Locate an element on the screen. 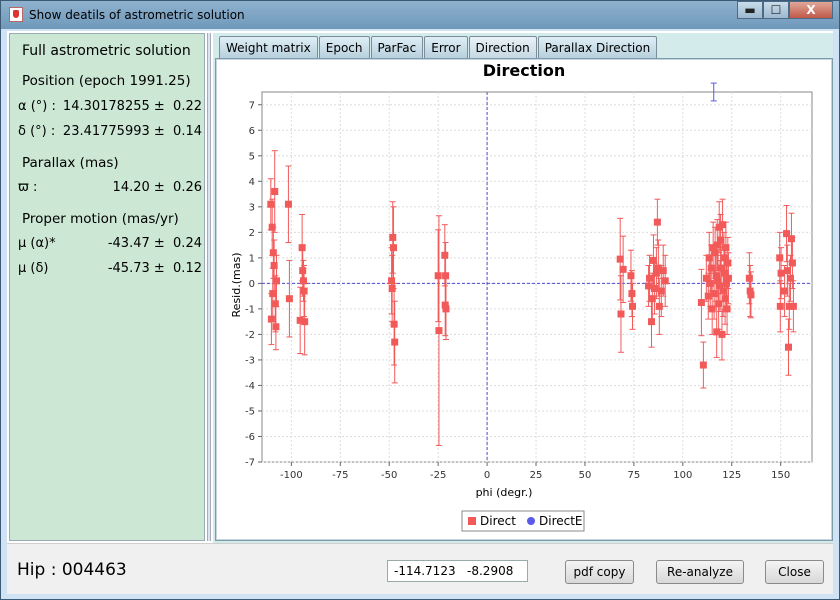  parallax-header: Parallax (mas) is located at coordinates (70, 163).